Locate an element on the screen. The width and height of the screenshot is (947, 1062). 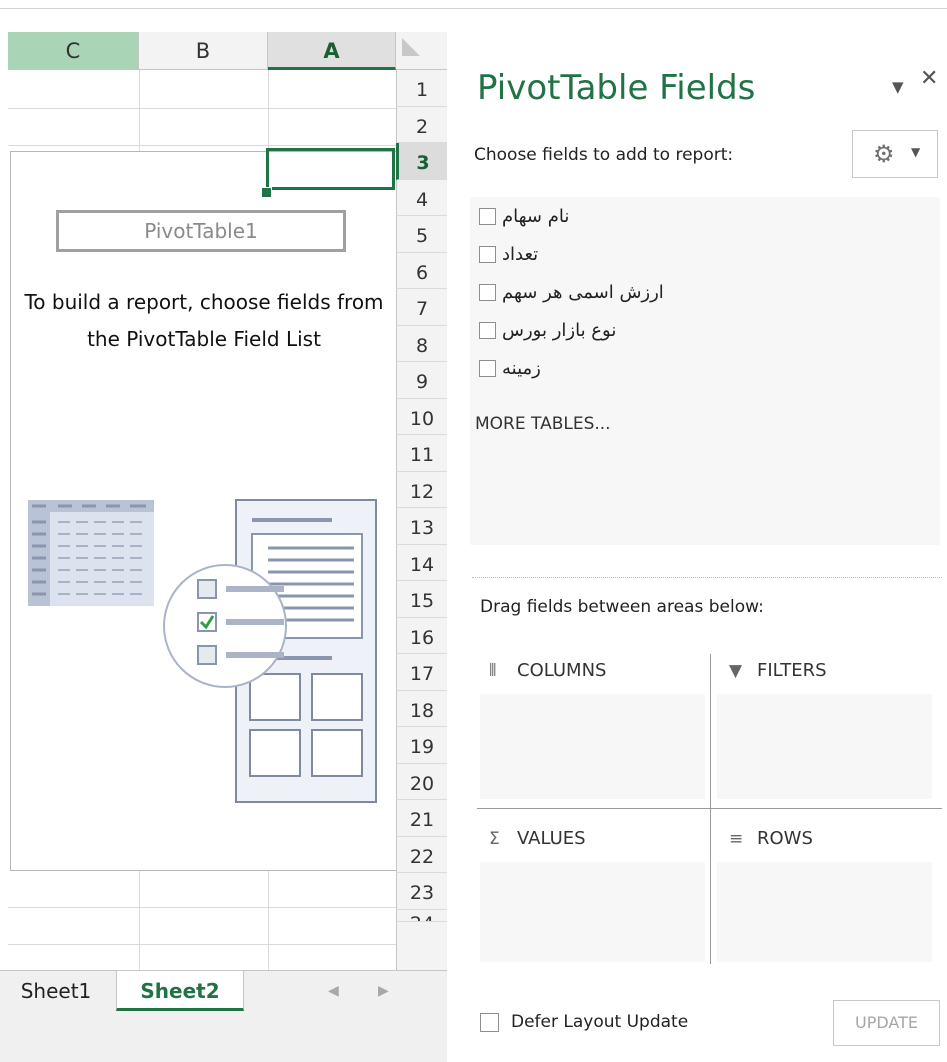
rows-drop-area is located at coordinates (824, 912).